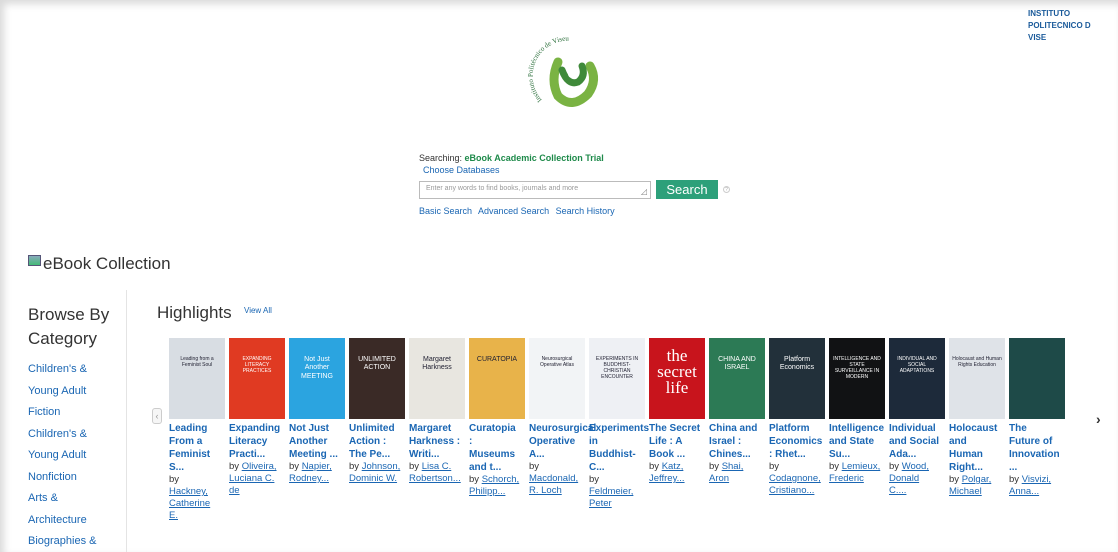 The image size is (1118, 552). What do you see at coordinates (497, 378) in the screenshot?
I see `book-cover: CURATOPIA` at bounding box center [497, 378].